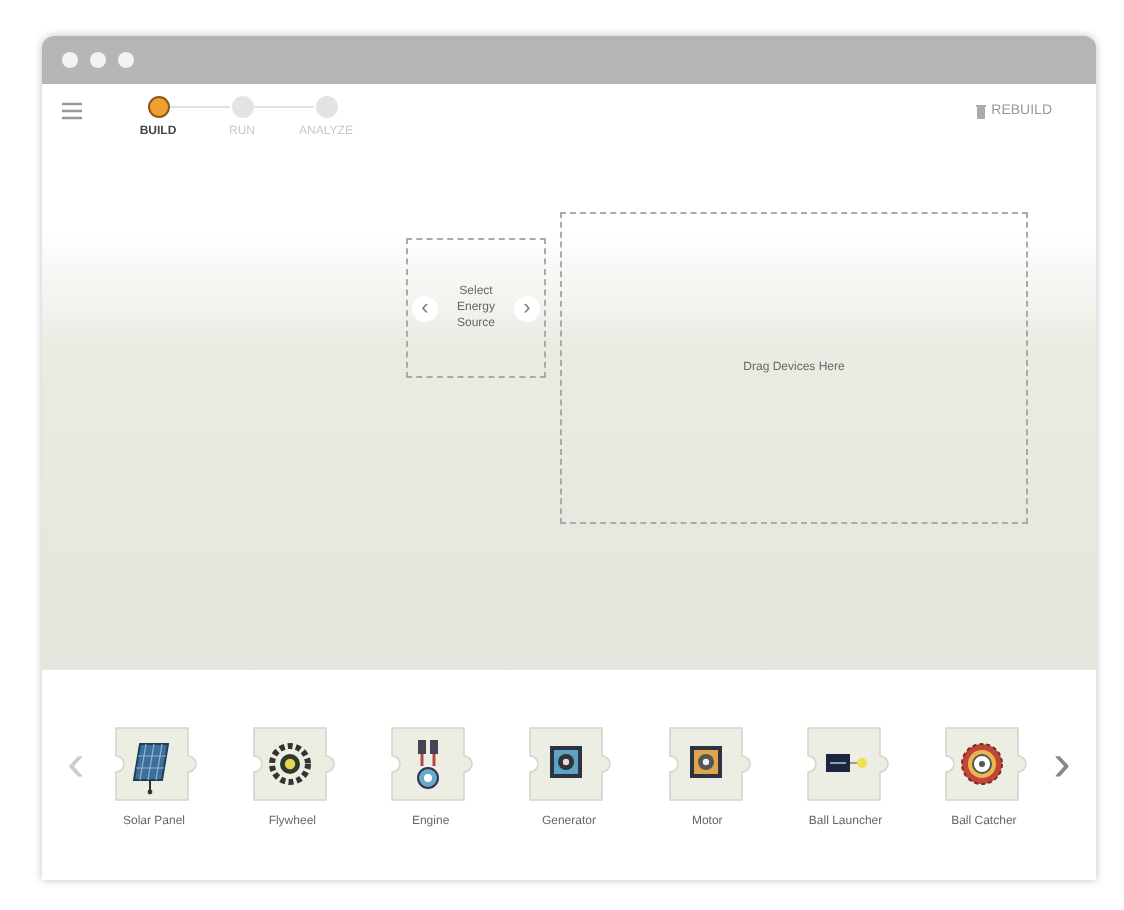 This screenshot has width=1124, height=910. I want to click on menu-icon, so click(72, 111).